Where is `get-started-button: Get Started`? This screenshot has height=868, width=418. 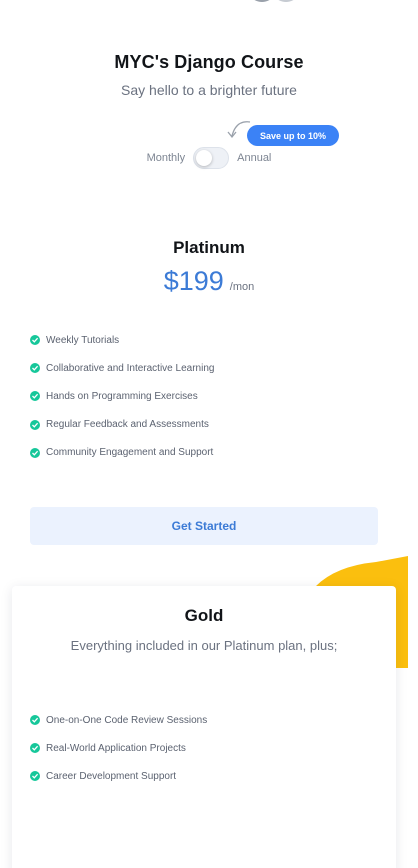 get-started-button: Get Started is located at coordinates (204, 526).